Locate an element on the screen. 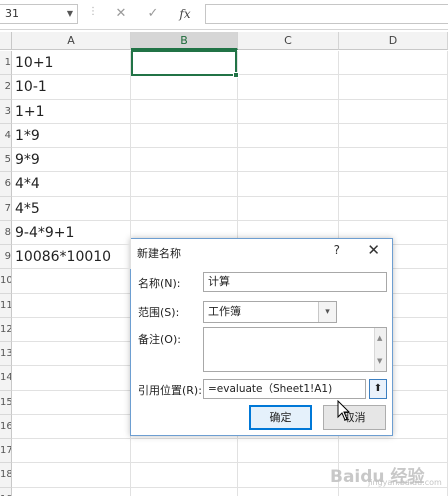  watermark: Baidu 经验 jingyan.baidu.com is located at coordinates (386, 473).